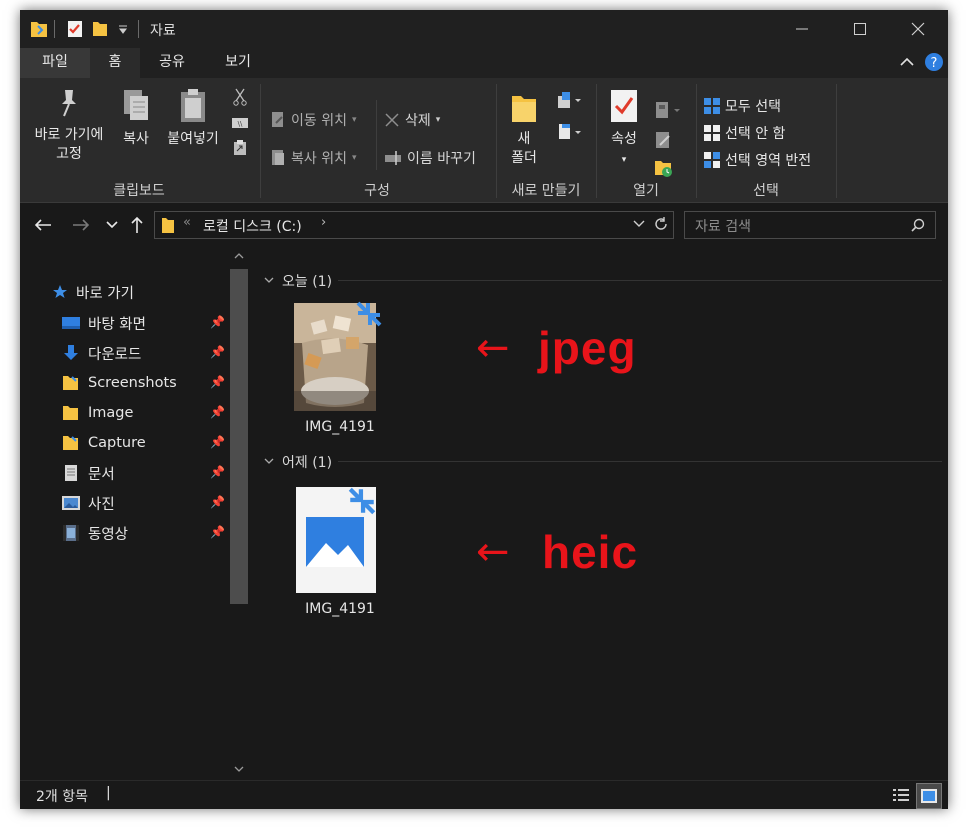 The image size is (968, 839). Describe the element at coordinates (100, 29) in the screenshot. I see `new-folder-quick-icon` at that location.